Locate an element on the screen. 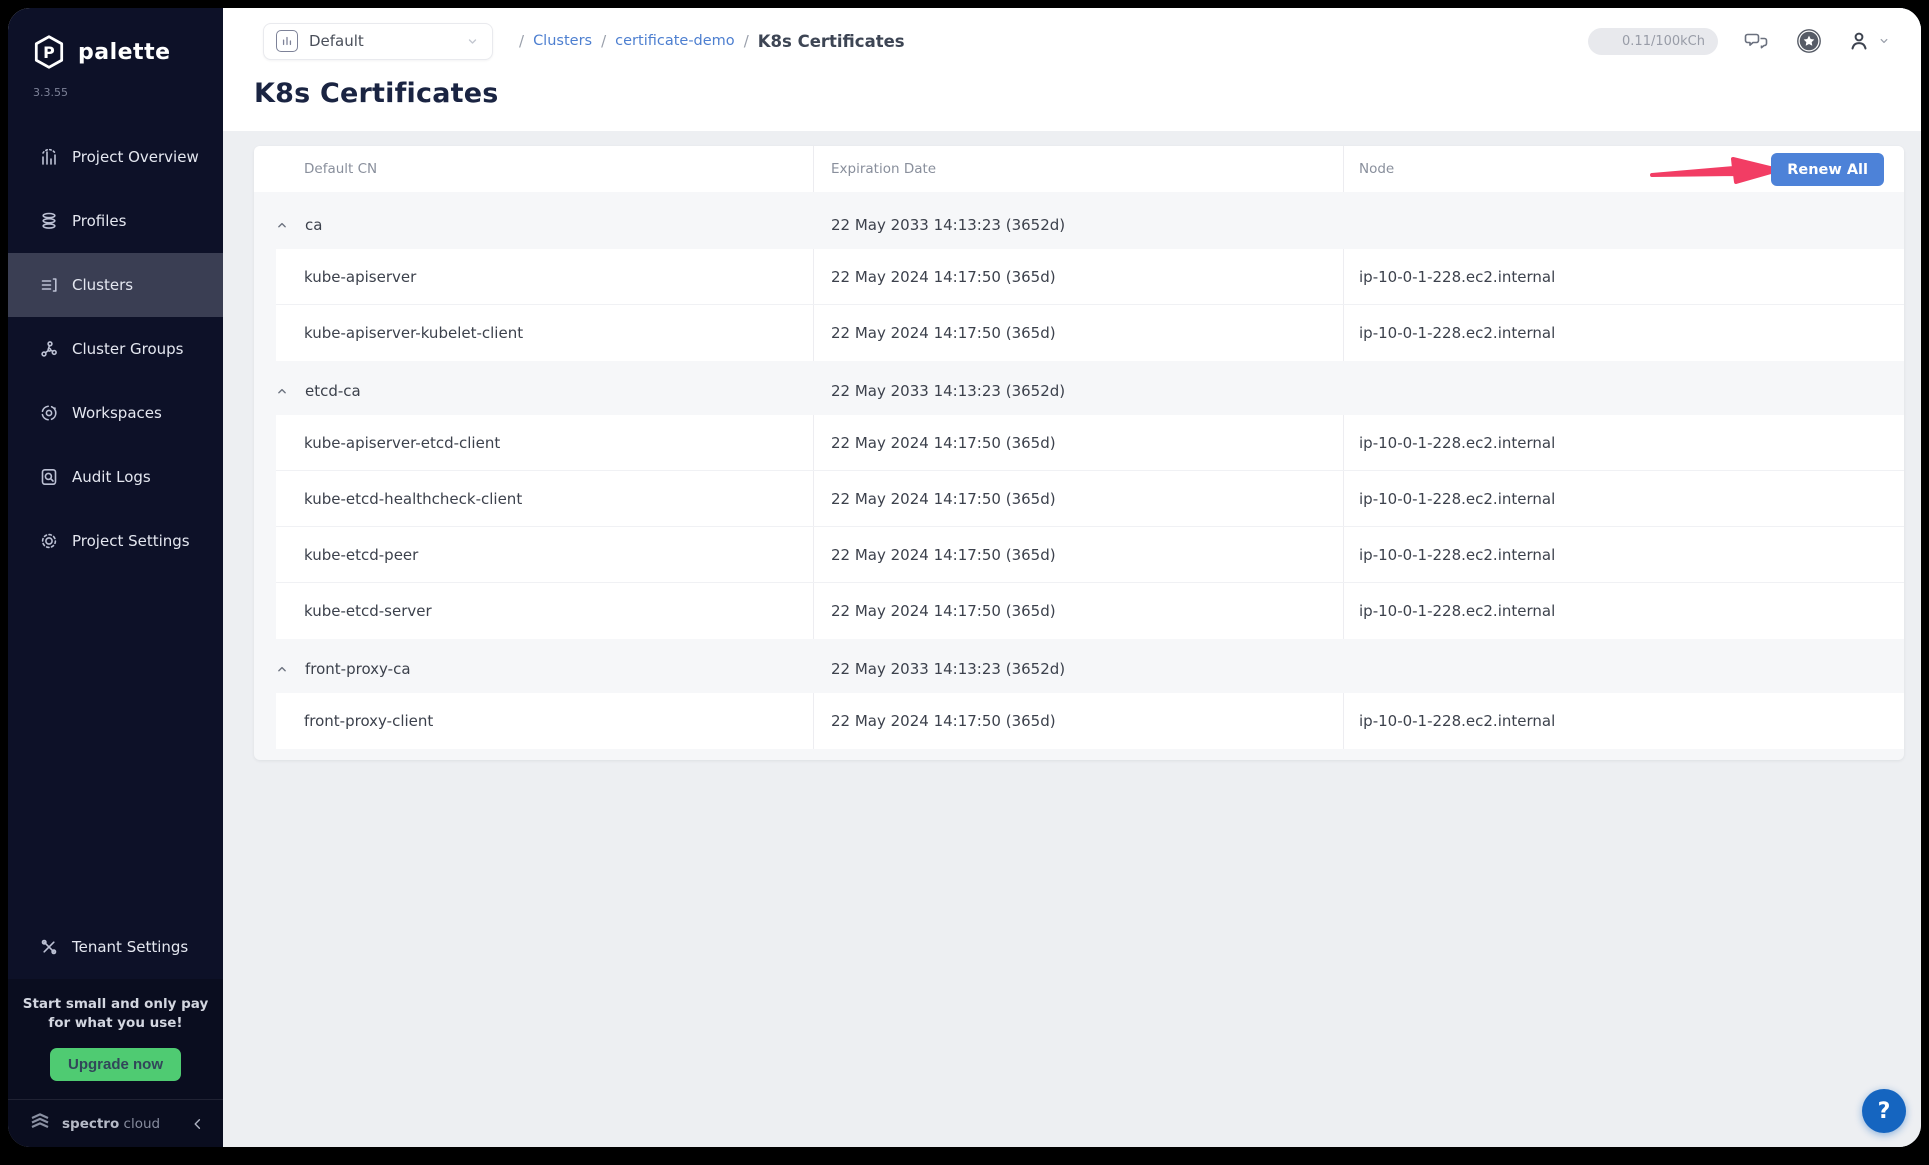 The image size is (1929, 1165). brand-logo: P palette is located at coordinates (115, 39).